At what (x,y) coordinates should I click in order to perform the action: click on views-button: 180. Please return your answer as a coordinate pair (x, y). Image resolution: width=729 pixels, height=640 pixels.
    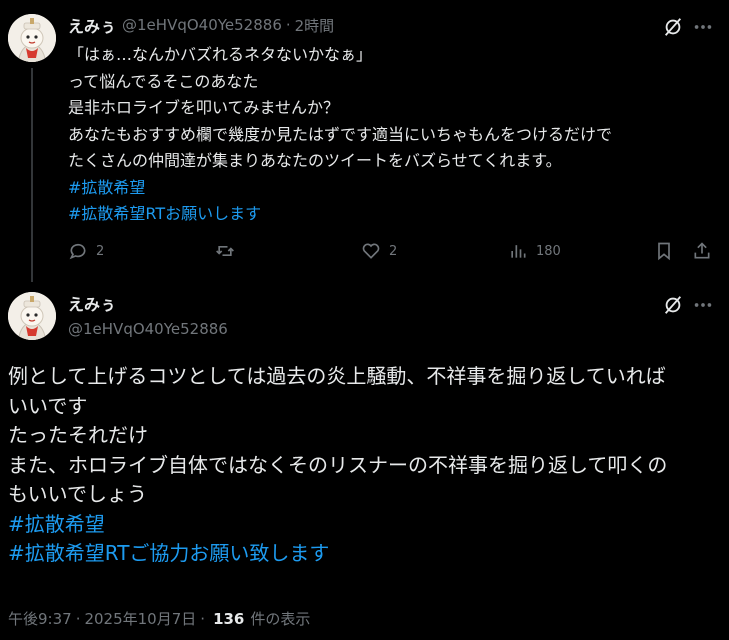
    Looking at the image, I should click on (534, 251).